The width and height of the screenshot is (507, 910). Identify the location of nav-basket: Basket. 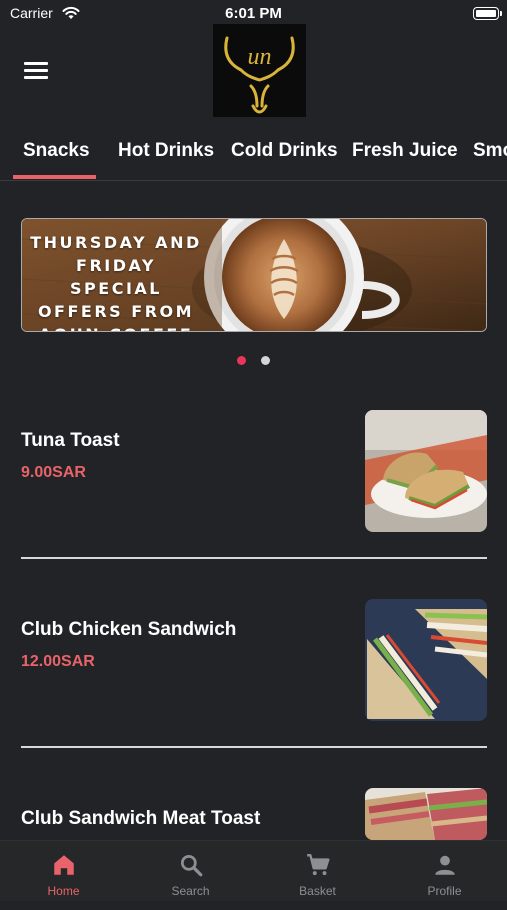
(317, 871).